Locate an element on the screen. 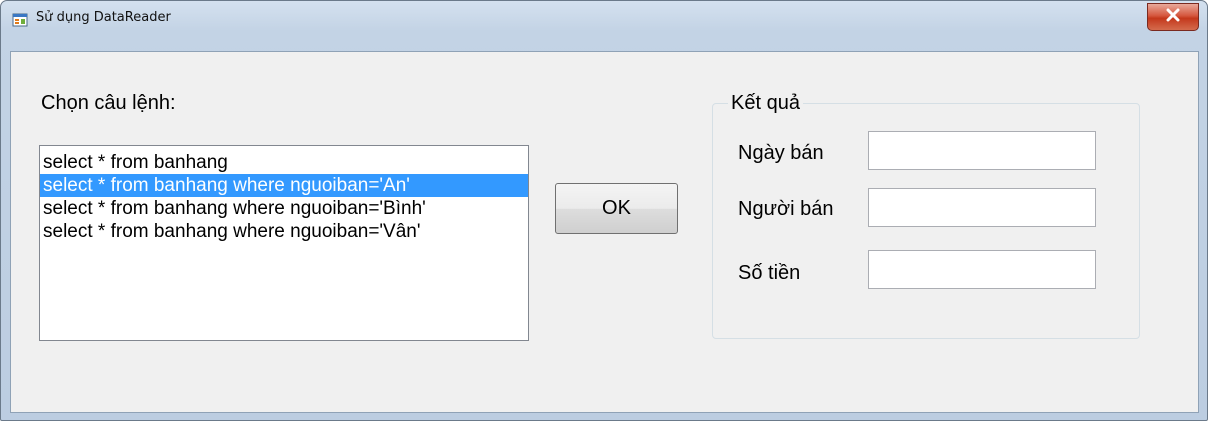 The image size is (1208, 421). window-title: Sử dụng DataReader is located at coordinates (103, 17).